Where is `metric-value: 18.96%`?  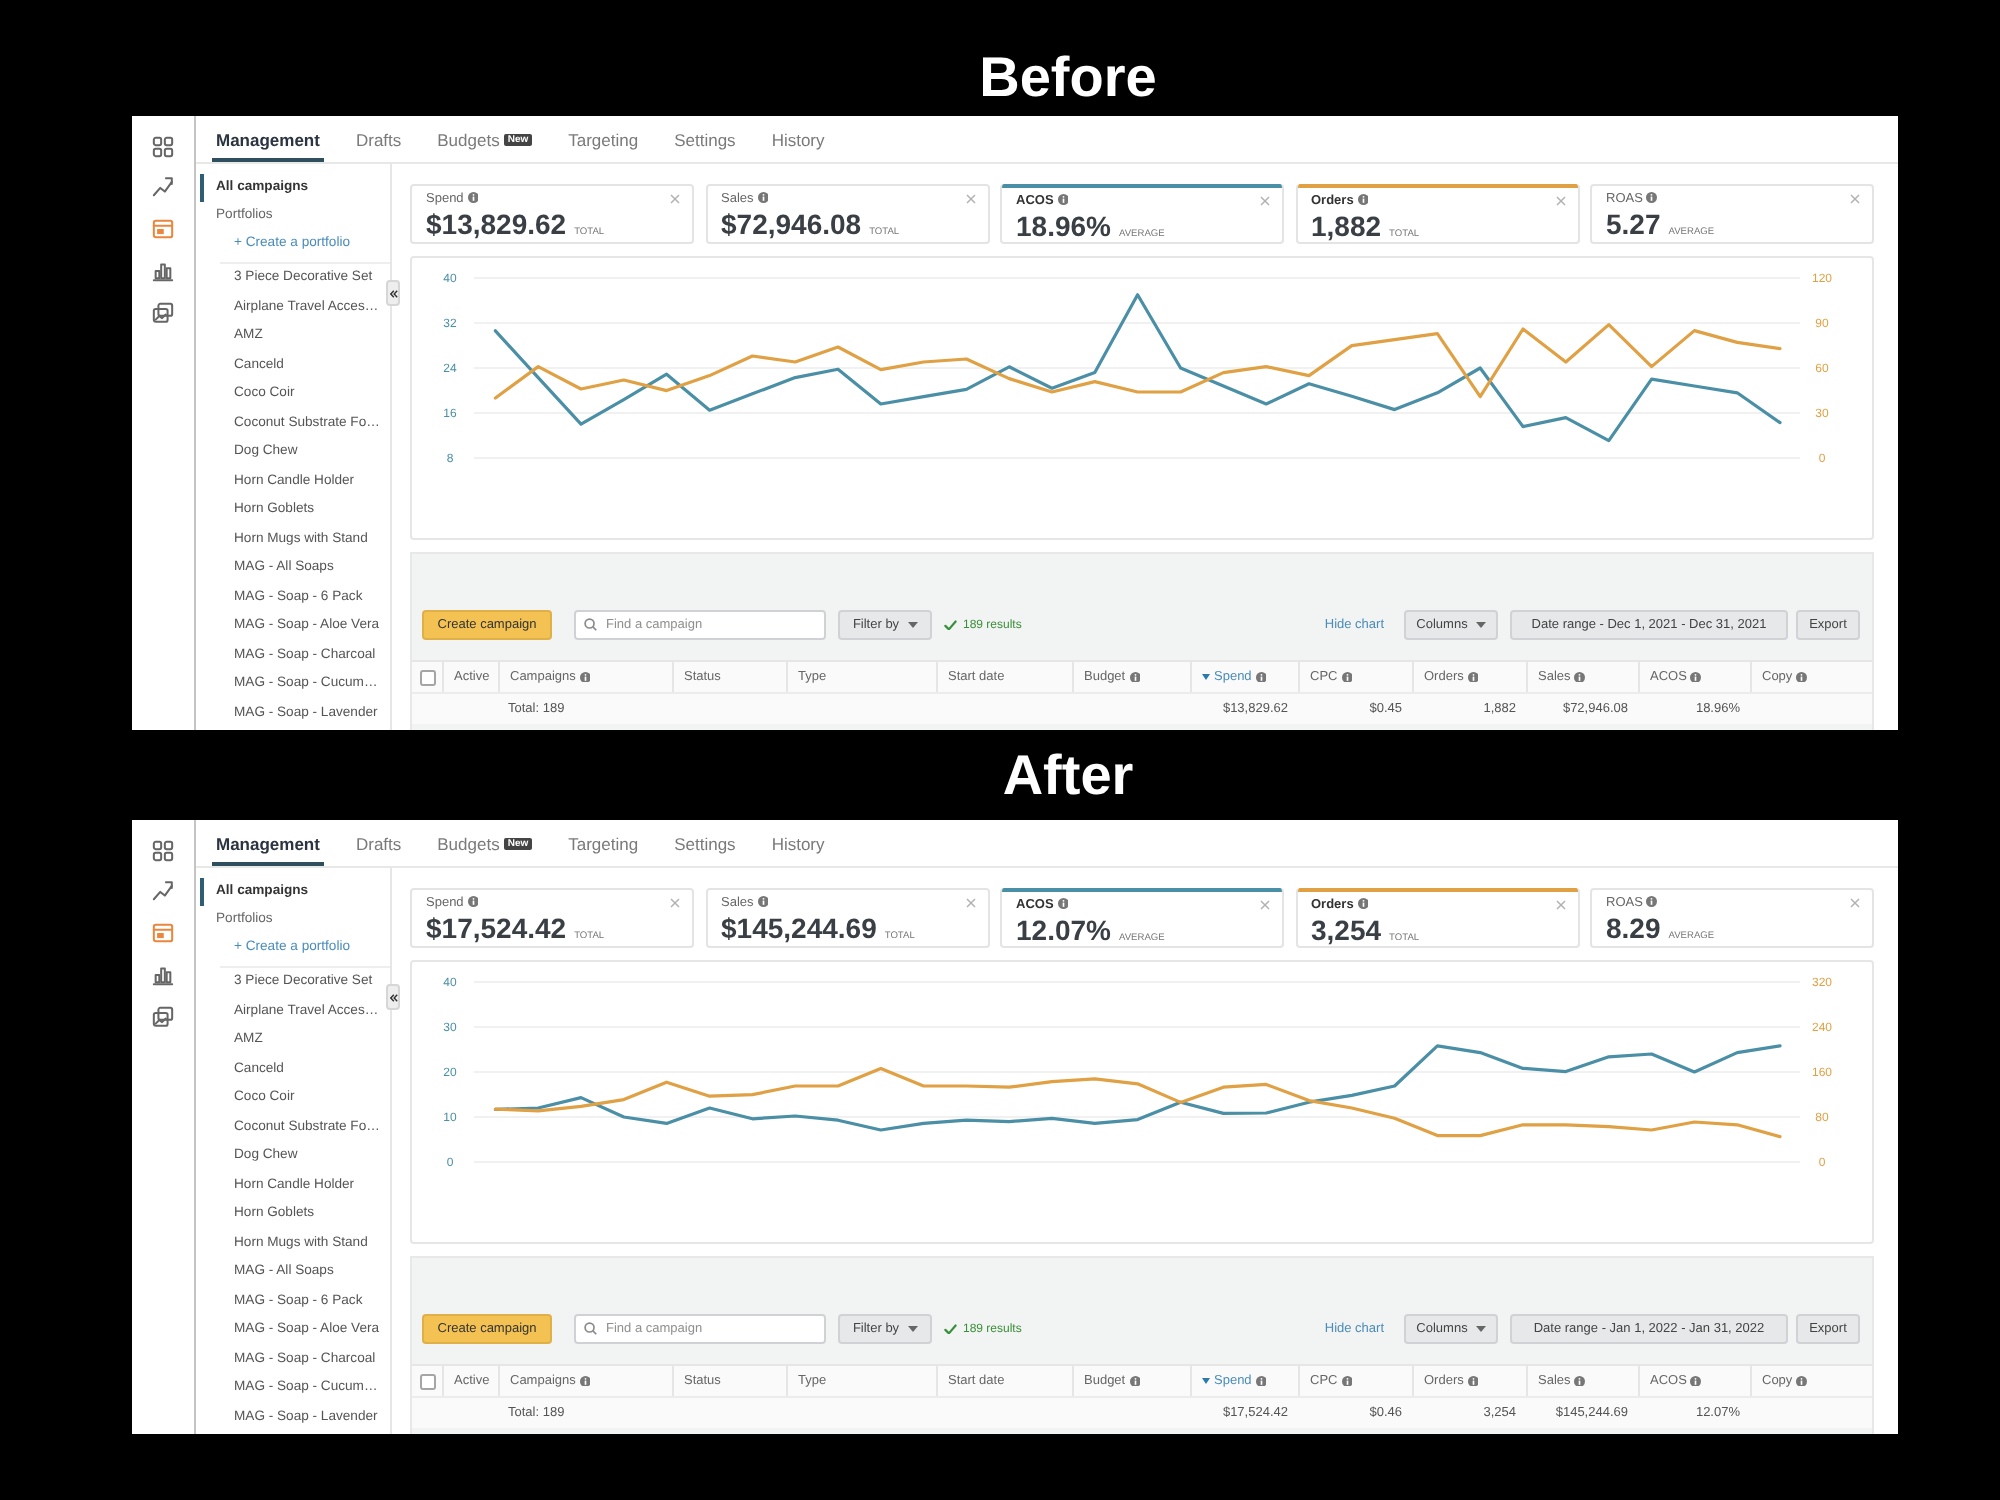
metric-value: 18.96% is located at coordinates (1063, 227).